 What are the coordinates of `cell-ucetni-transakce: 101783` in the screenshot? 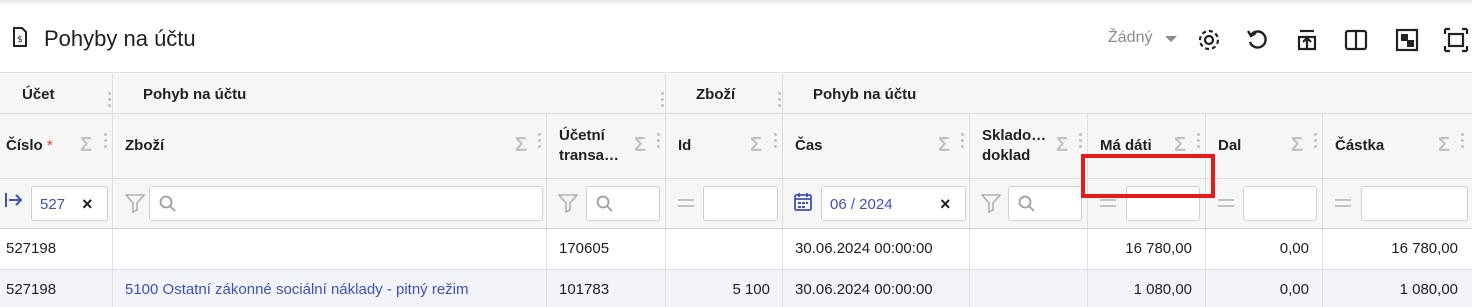 It's located at (606, 288).